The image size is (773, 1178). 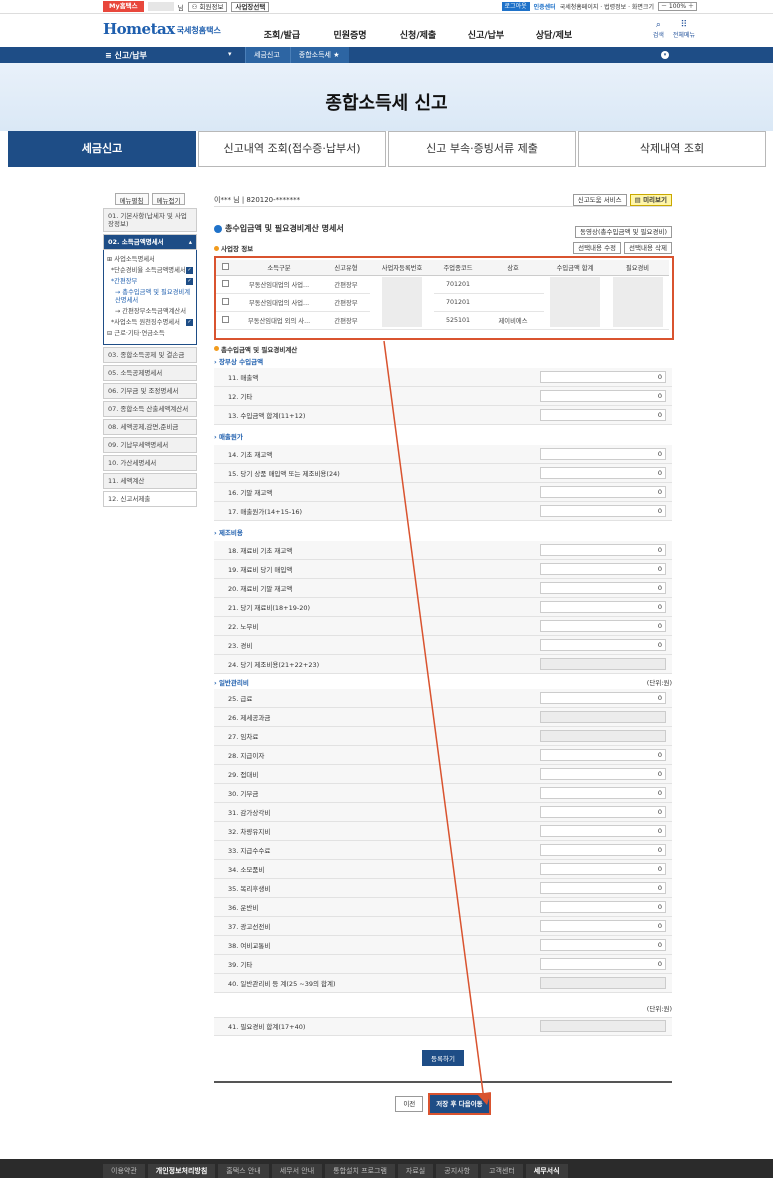 I want to click on footer-link: 개인정보처리방침, so click(x=181, y=1171).